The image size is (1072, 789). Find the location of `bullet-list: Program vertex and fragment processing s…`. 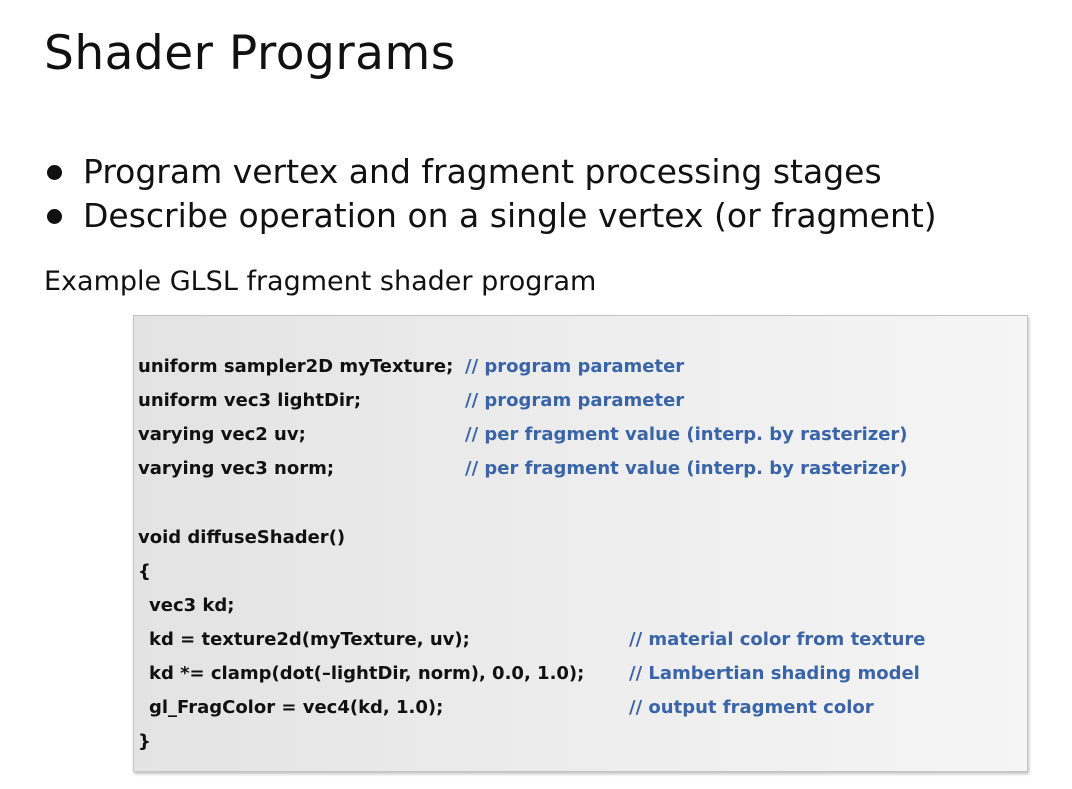

bullet-list: Program vertex and fragment processing s… is located at coordinates (490, 194).